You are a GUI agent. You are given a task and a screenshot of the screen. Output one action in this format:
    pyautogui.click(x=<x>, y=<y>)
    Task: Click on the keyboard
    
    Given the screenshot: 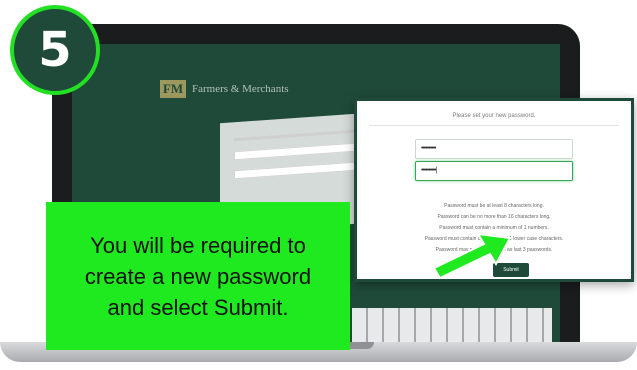 What is the action you would take?
    pyautogui.click(x=452, y=326)
    